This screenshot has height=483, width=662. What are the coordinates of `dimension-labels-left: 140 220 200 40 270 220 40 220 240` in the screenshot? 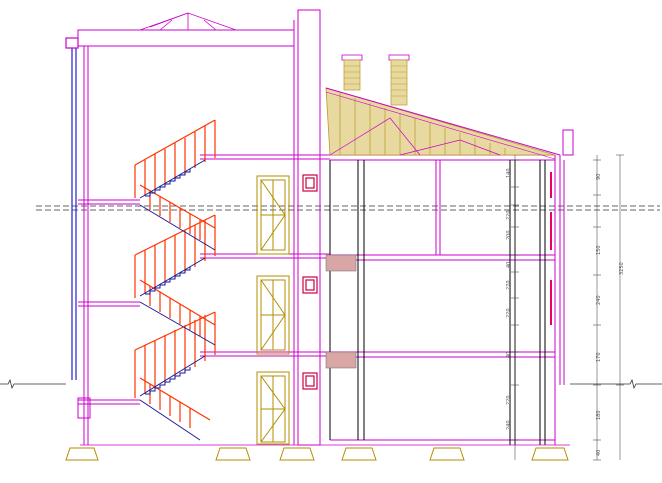 It's located at (509, 299).